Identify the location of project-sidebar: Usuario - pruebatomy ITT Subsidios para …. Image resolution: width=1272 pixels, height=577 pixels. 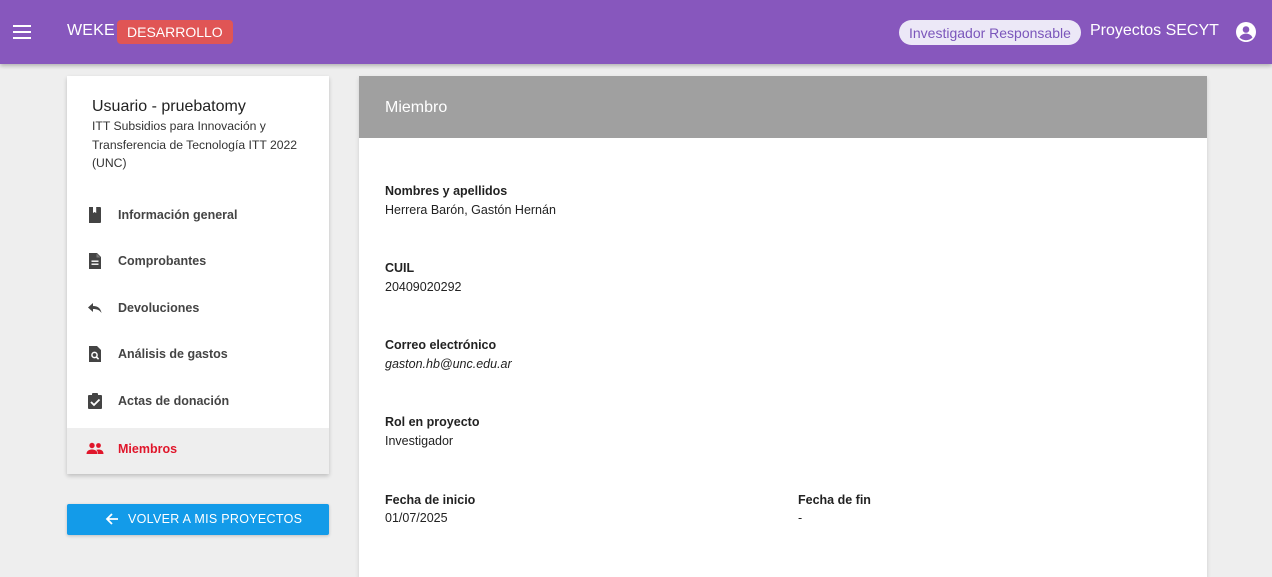
(198, 275).